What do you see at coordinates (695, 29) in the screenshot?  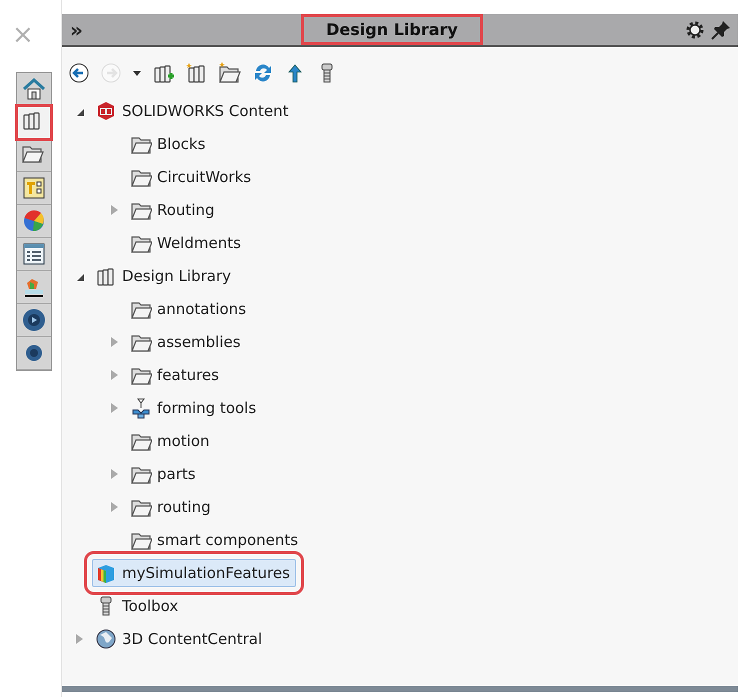 I see `settings-icon` at bounding box center [695, 29].